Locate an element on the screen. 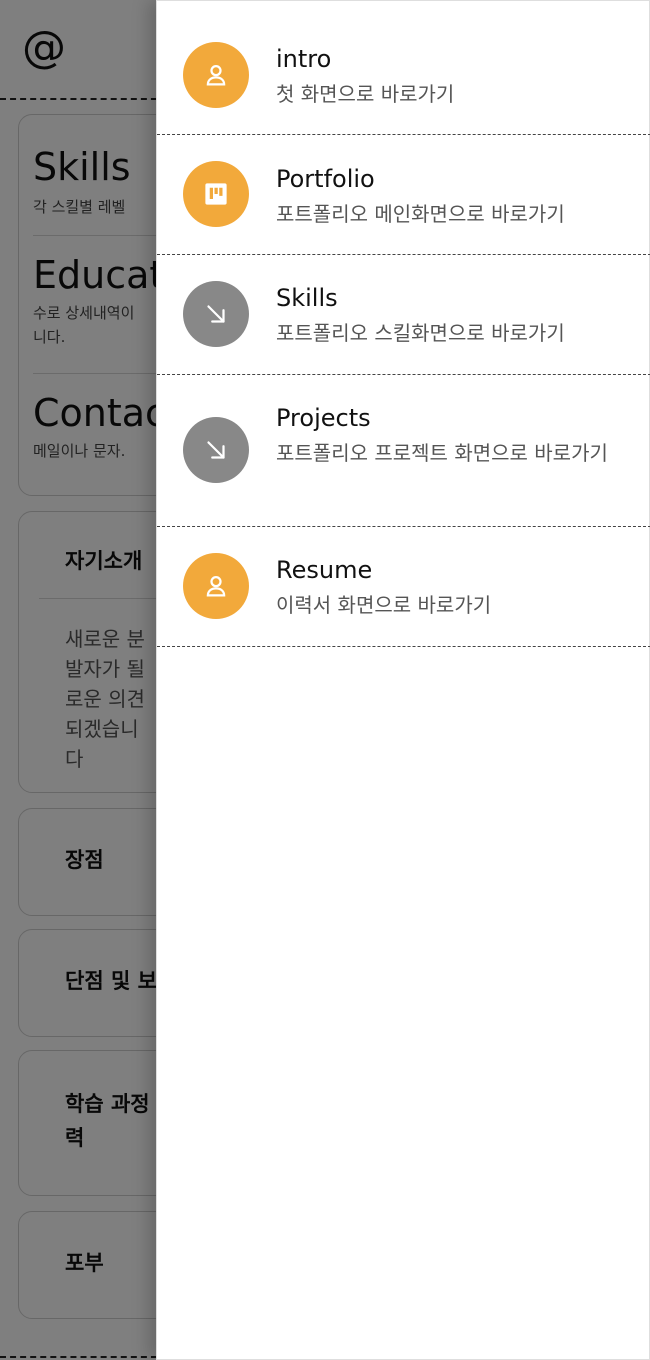  menu-item-skills: Skills 포트폴리오 스킬화면으로 바로가기 is located at coordinates (403, 315).